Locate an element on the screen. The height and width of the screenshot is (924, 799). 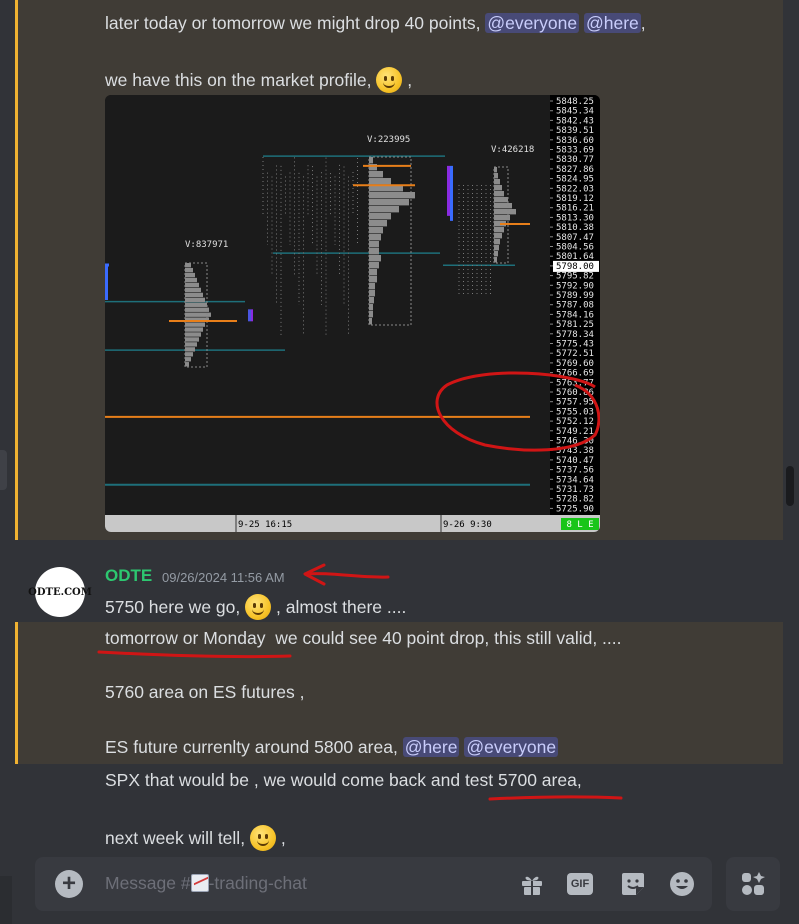
chart-increasing-emoji-icon is located at coordinates (199, 883).